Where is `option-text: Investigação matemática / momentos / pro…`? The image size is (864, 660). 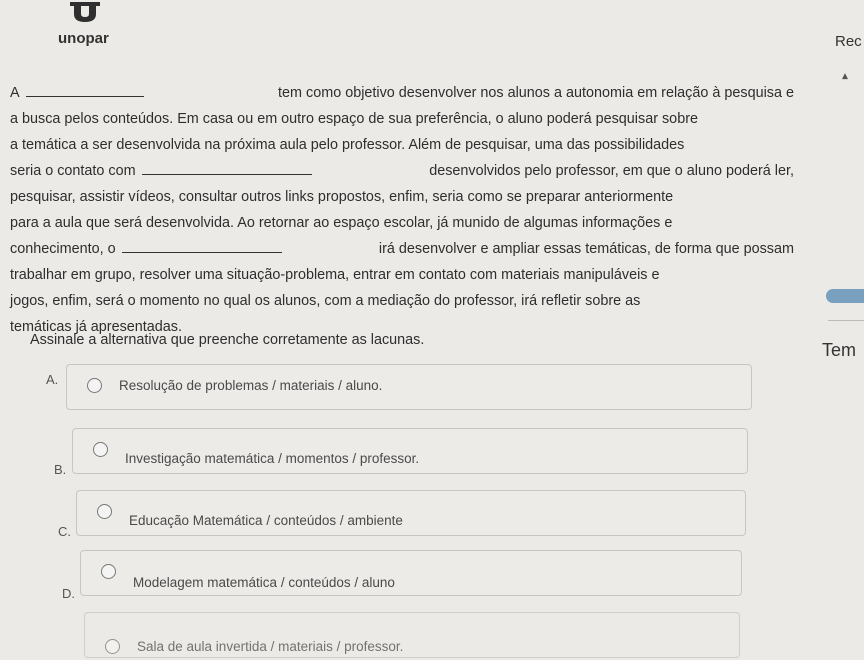
option-text: Investigação matemática / momentos / pro… is located at coordinates (272, 458).